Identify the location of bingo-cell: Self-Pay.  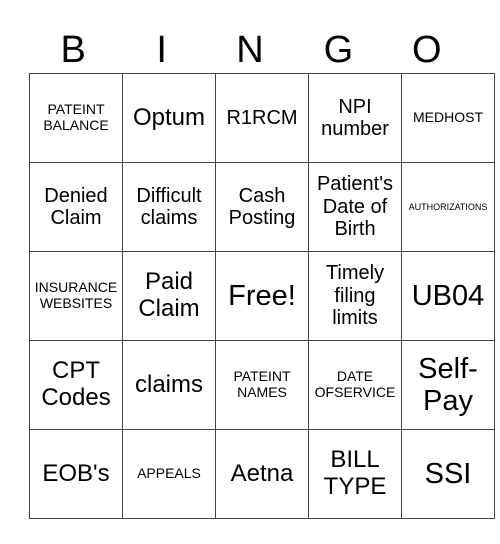
(448, 385).